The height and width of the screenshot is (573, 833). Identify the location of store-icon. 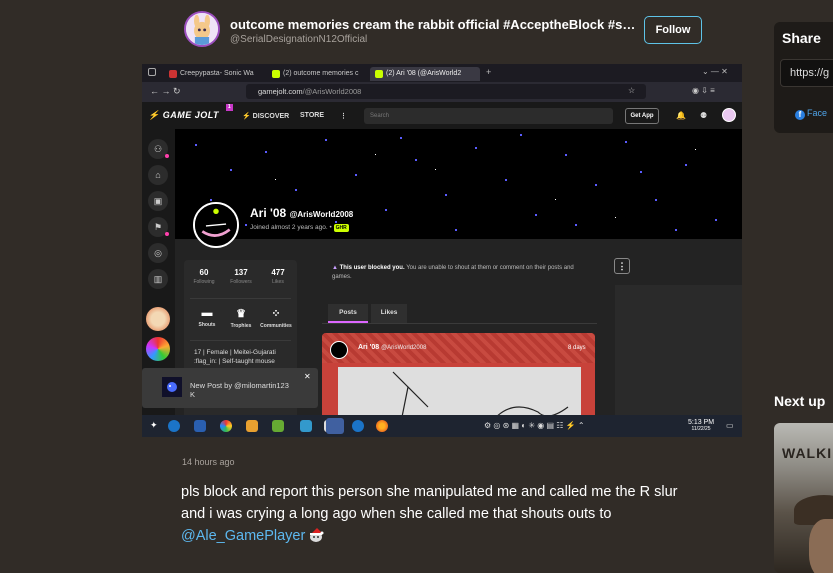
(306, 426).